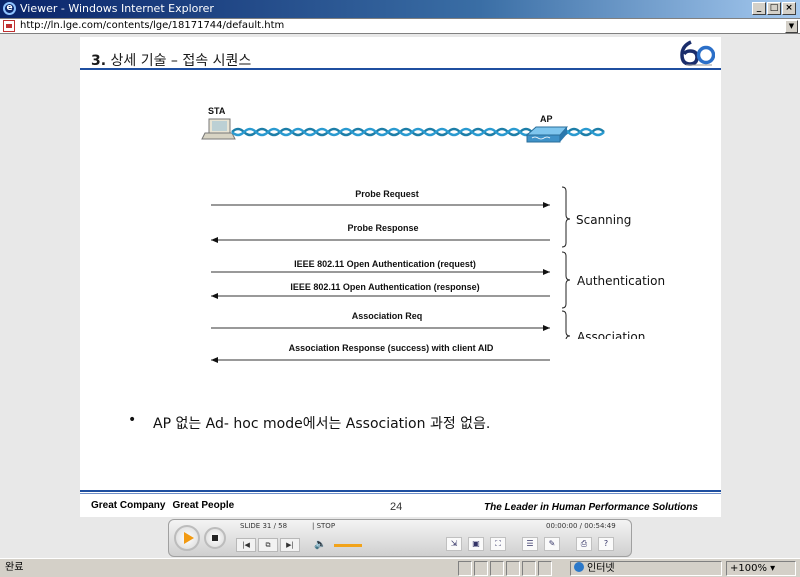  Describe the element at coordinates (320, 544) in the screenshot. I see `volume-icon: 🔈` at that location.